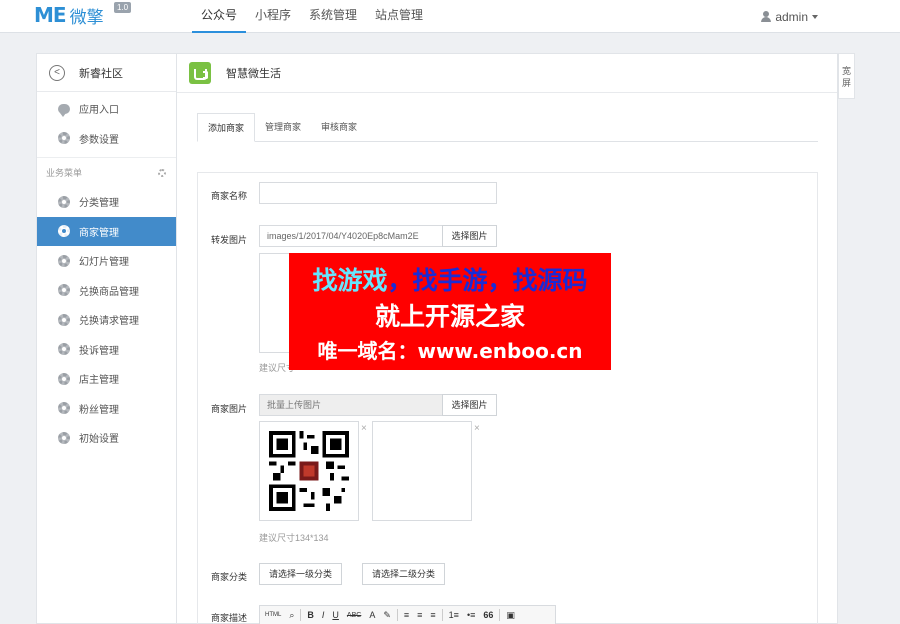 Image resolution: width=900 pixels, height=624 pixels. Describe the element at coordinates (449, 316) in the screenshot. I see `banner-line-2: 就上开源之家` at that location.